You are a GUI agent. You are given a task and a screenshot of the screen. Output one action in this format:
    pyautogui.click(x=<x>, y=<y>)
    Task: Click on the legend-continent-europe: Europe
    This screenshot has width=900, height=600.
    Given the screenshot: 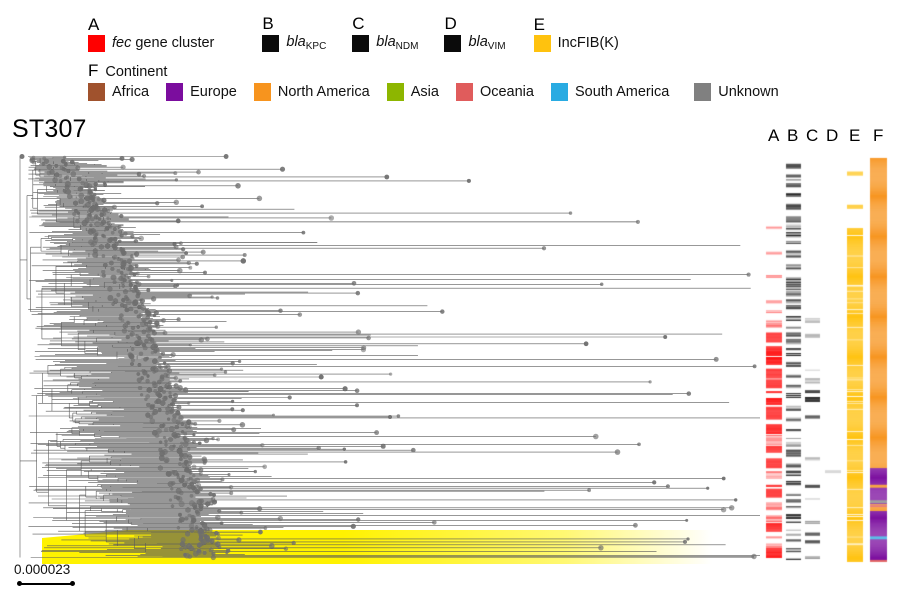 What is the action you would take?
    pyautogui.click(x=201, y=92)
    